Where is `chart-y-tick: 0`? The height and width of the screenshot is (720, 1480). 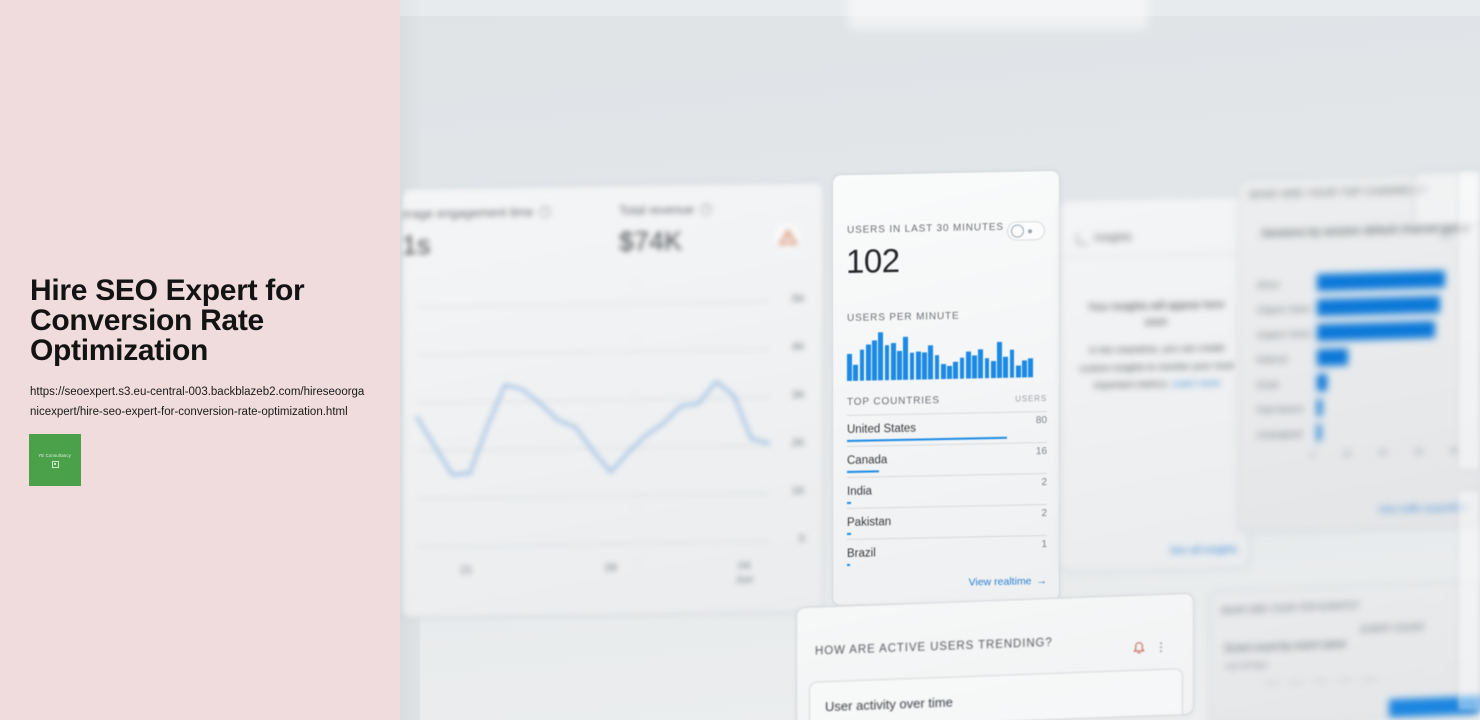 chart-y-tick: 0 is located at coordinates (801, 539).